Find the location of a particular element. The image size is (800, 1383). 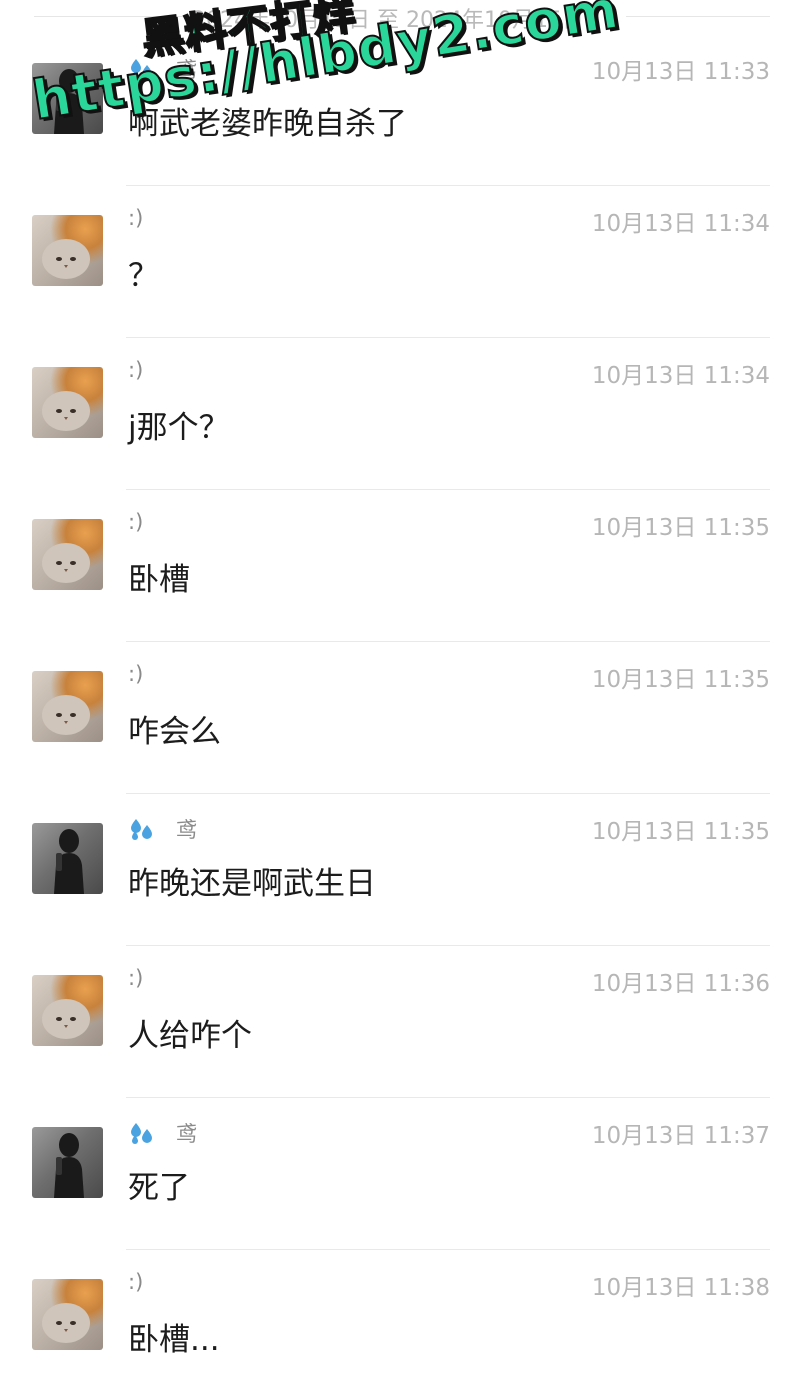

header-divider-right is located at coordinates (698, 16).